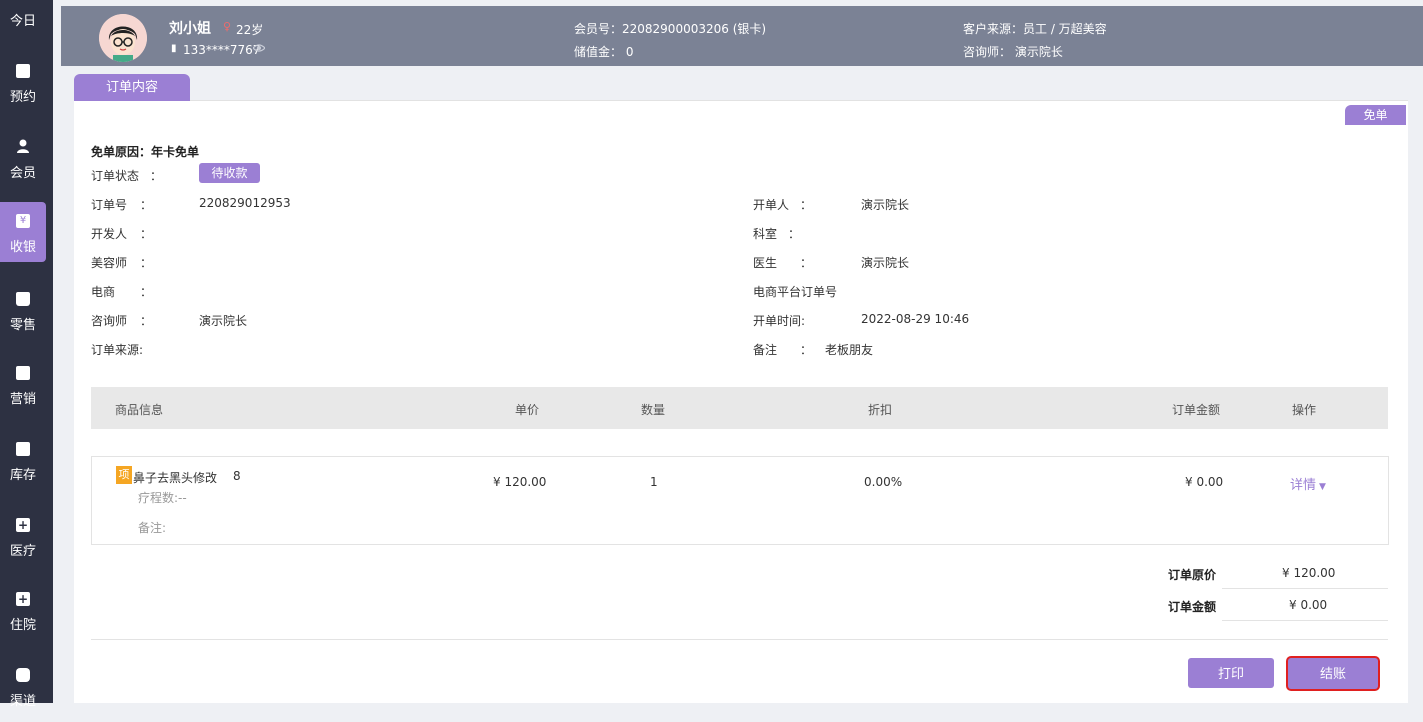 This screenshot has width=1423, height=722. I want to click on open-time-label: 开单时间:, so click(779, 321).